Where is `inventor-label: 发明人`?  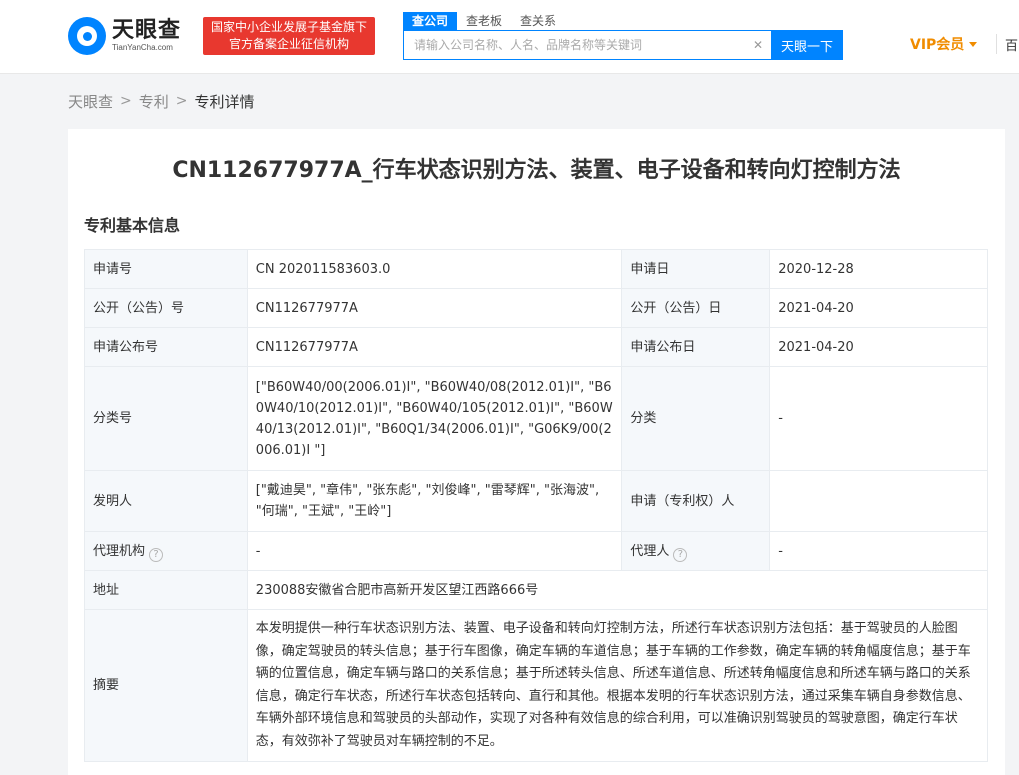 inventor-label: 发明人 is located at coordinates (166, 501).